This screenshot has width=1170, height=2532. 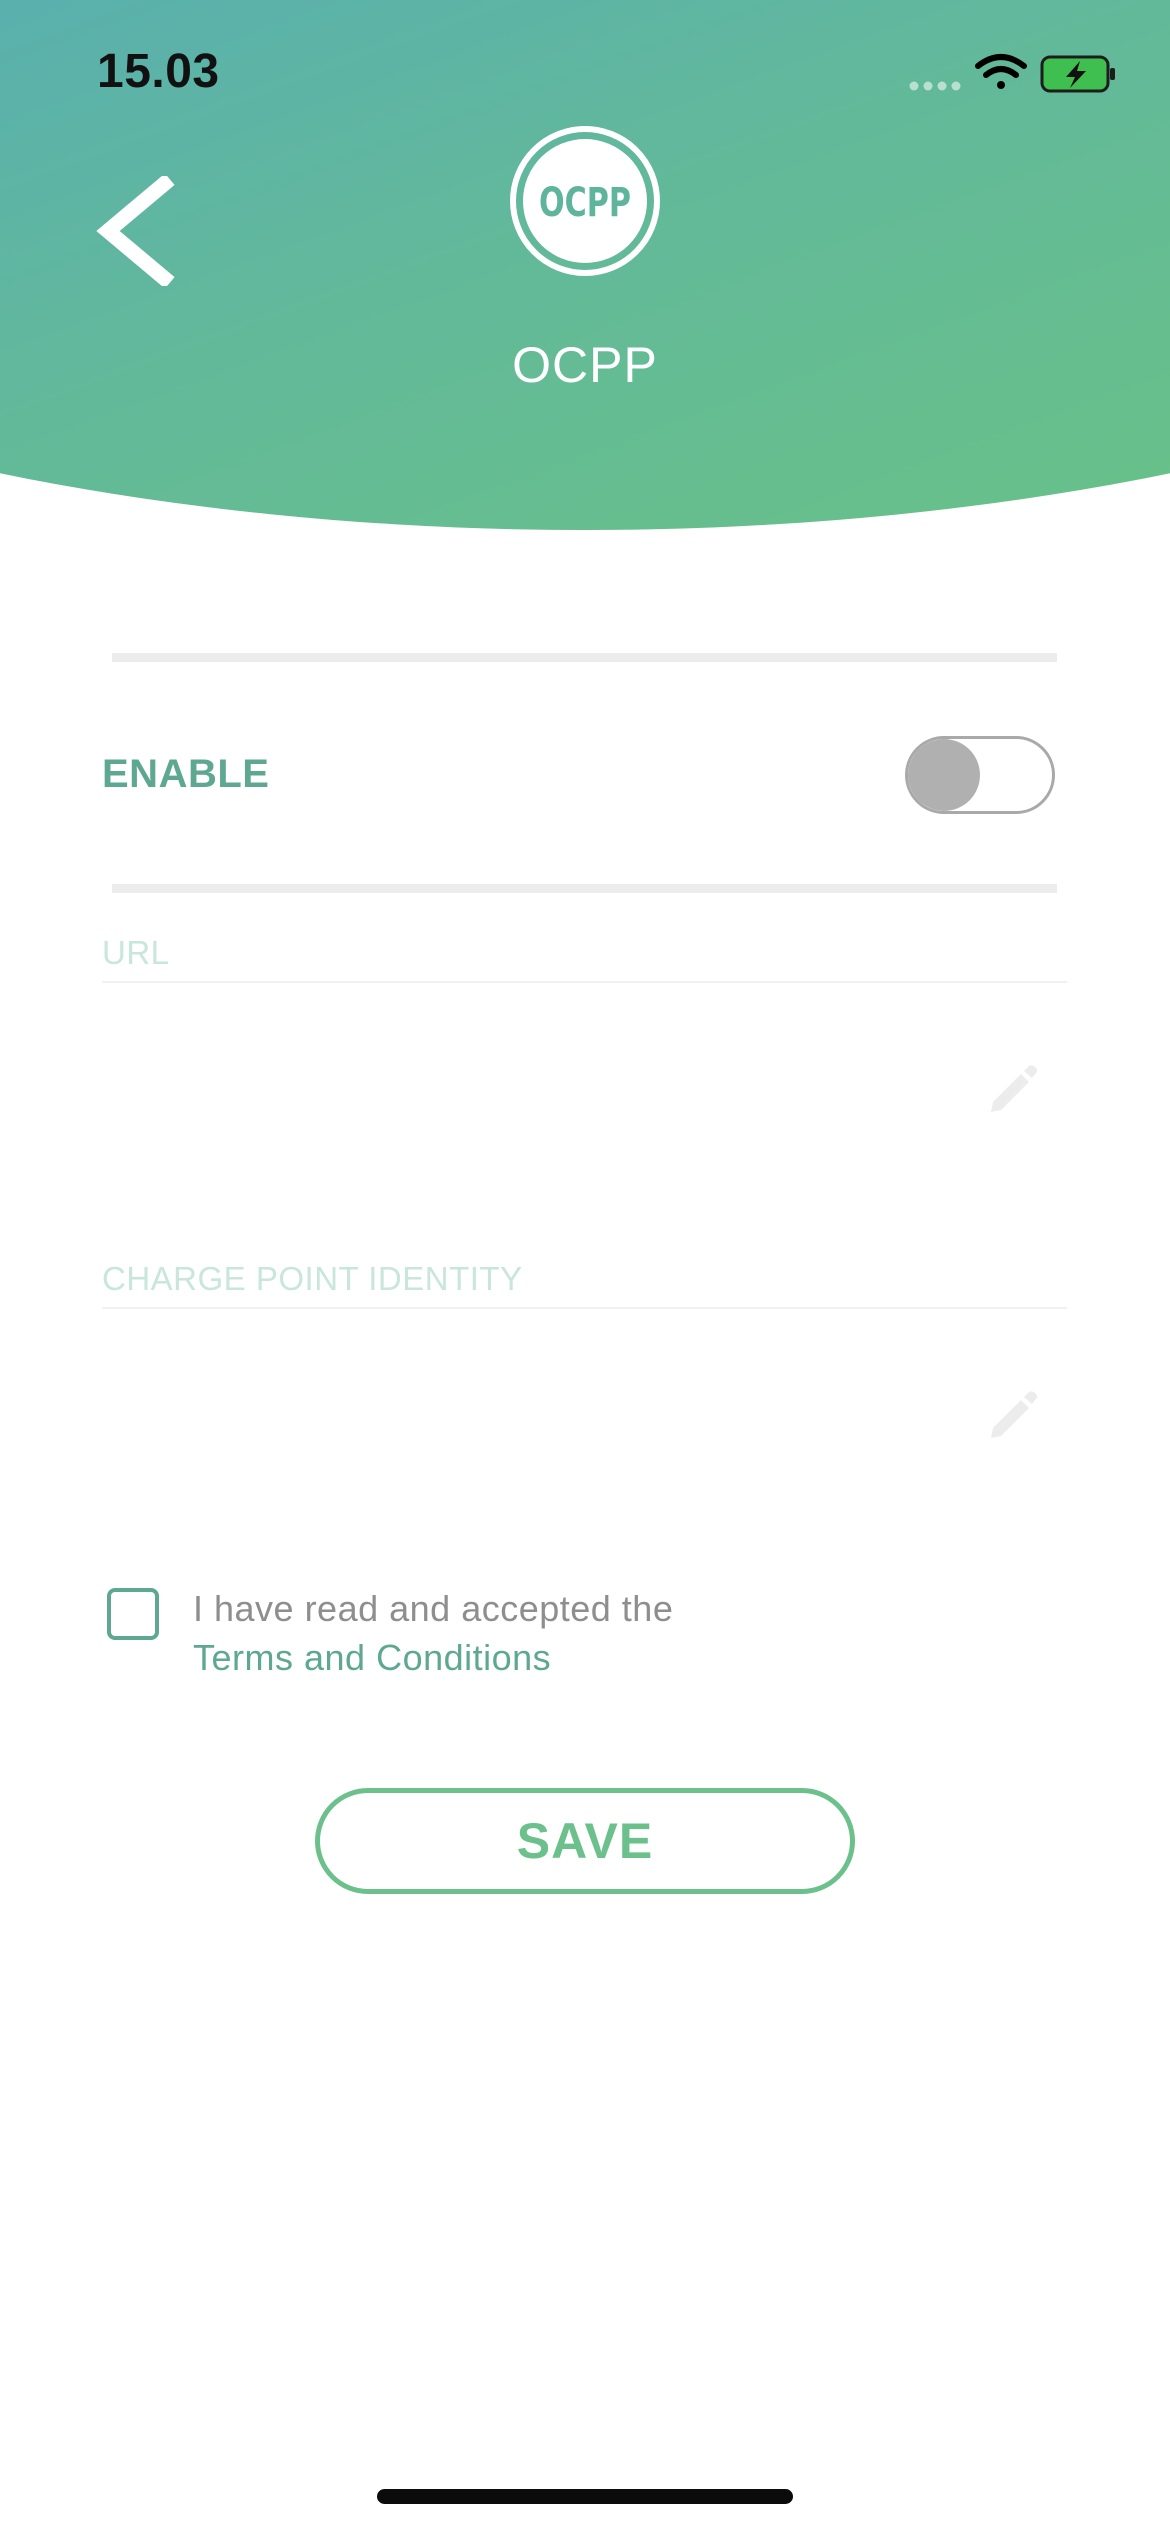 What do you see at coordinates (433, 1608) in the screenshot?
I see `consent-text: I have read and accepted the` at bounding box center [433, 1608].